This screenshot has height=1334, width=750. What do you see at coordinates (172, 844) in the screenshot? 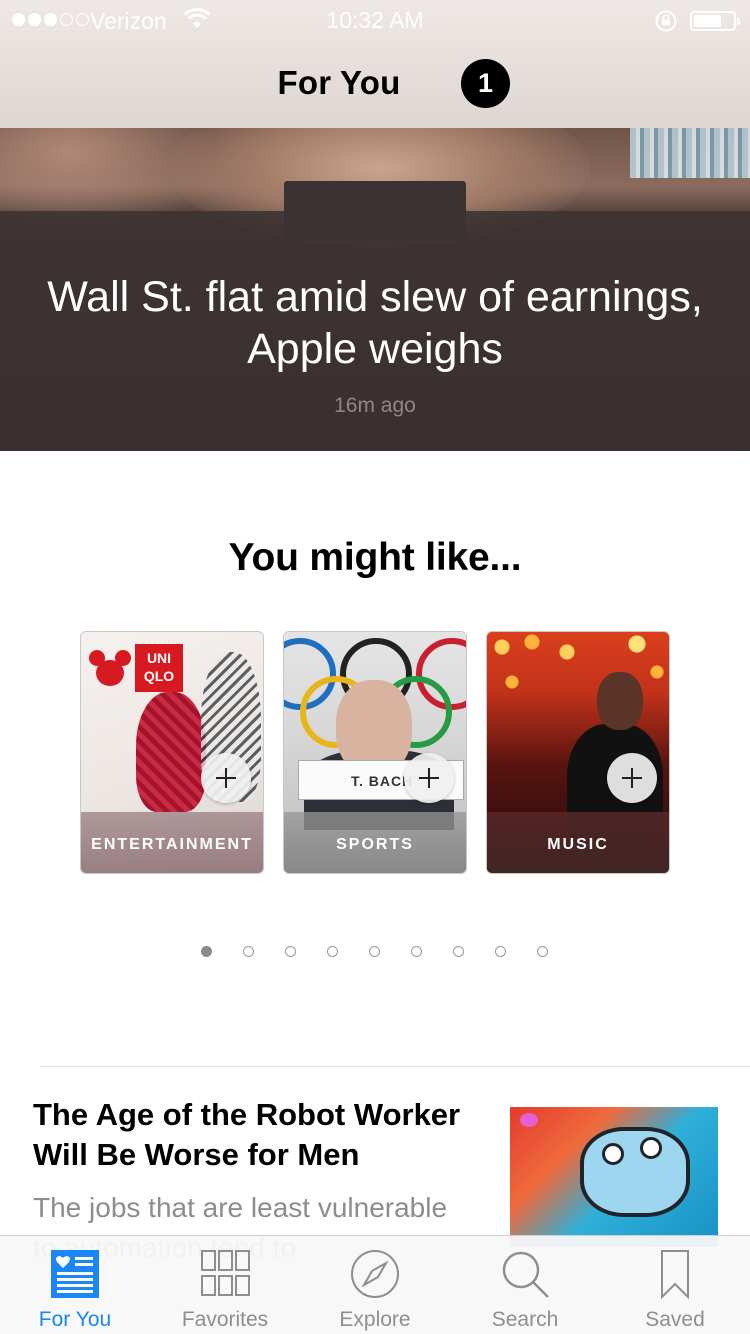
I see `topic-label: ENTERTAINMENT` at bounding box center [172, 844].